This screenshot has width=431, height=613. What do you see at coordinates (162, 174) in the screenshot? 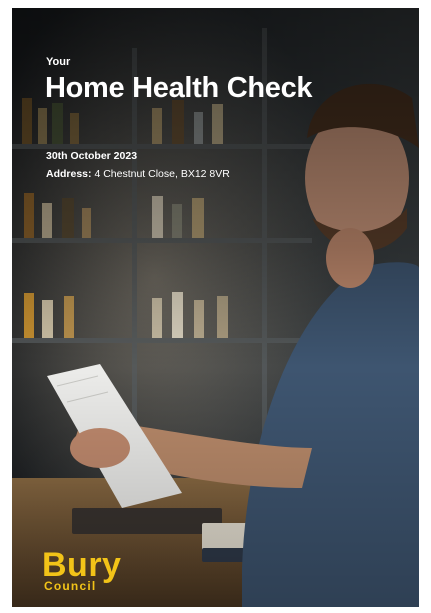
I see `address-value: 4 Chestnut Close, BX12 8VR` at bounding box center [162, 174].